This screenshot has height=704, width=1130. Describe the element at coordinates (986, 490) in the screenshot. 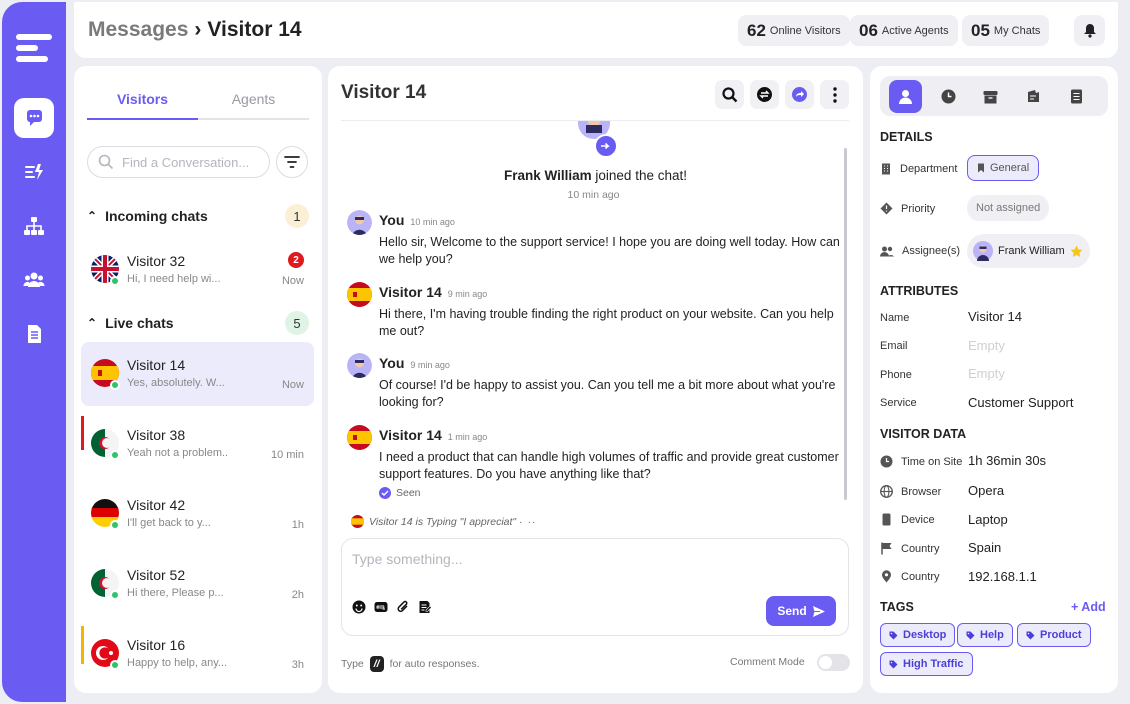

I see `visitor-data-value: Opera` at that location.